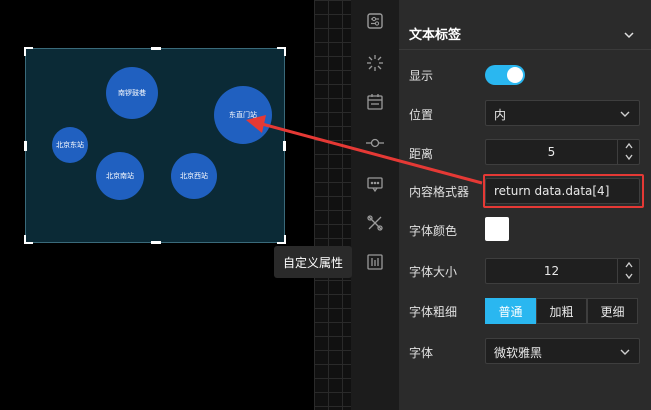 The height and width of the screenshot is (410, 651). Describe the element at coordinates (439, 192) in the screenshot. I see `formatter-label: 内容格式器` at that location.